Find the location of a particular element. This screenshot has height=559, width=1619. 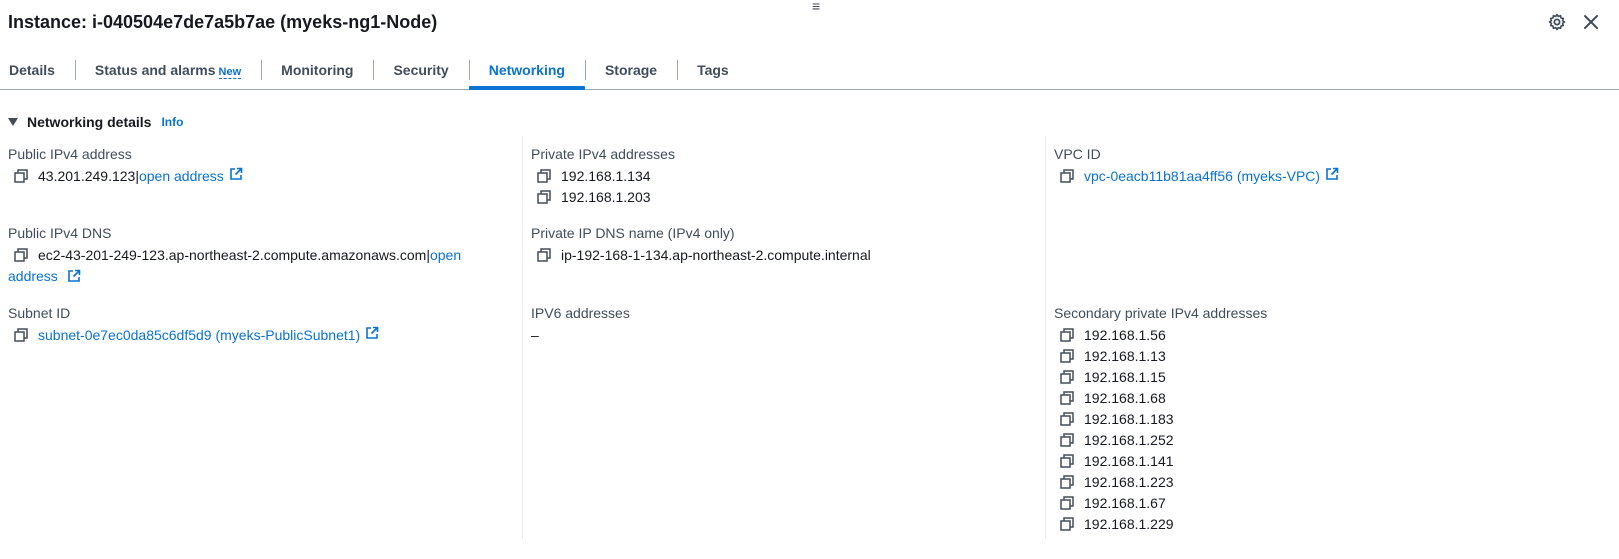

field-label: VPC ID is located at coordinates (1077, 154).